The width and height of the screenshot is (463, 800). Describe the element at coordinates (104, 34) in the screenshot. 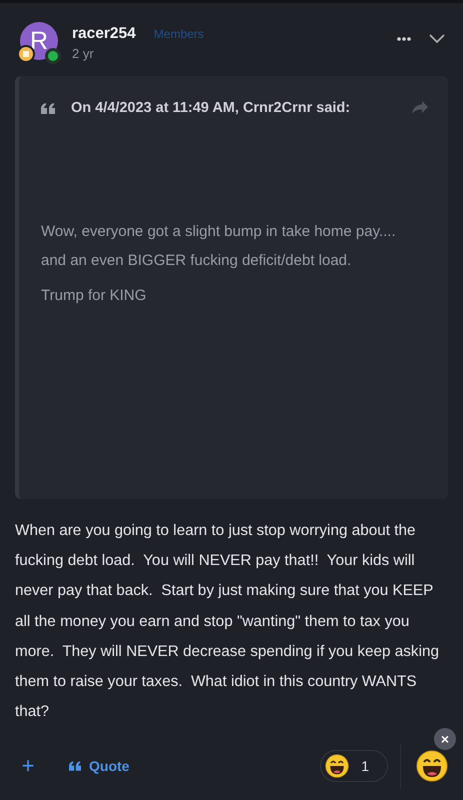

I see `username: racer254` at that location.